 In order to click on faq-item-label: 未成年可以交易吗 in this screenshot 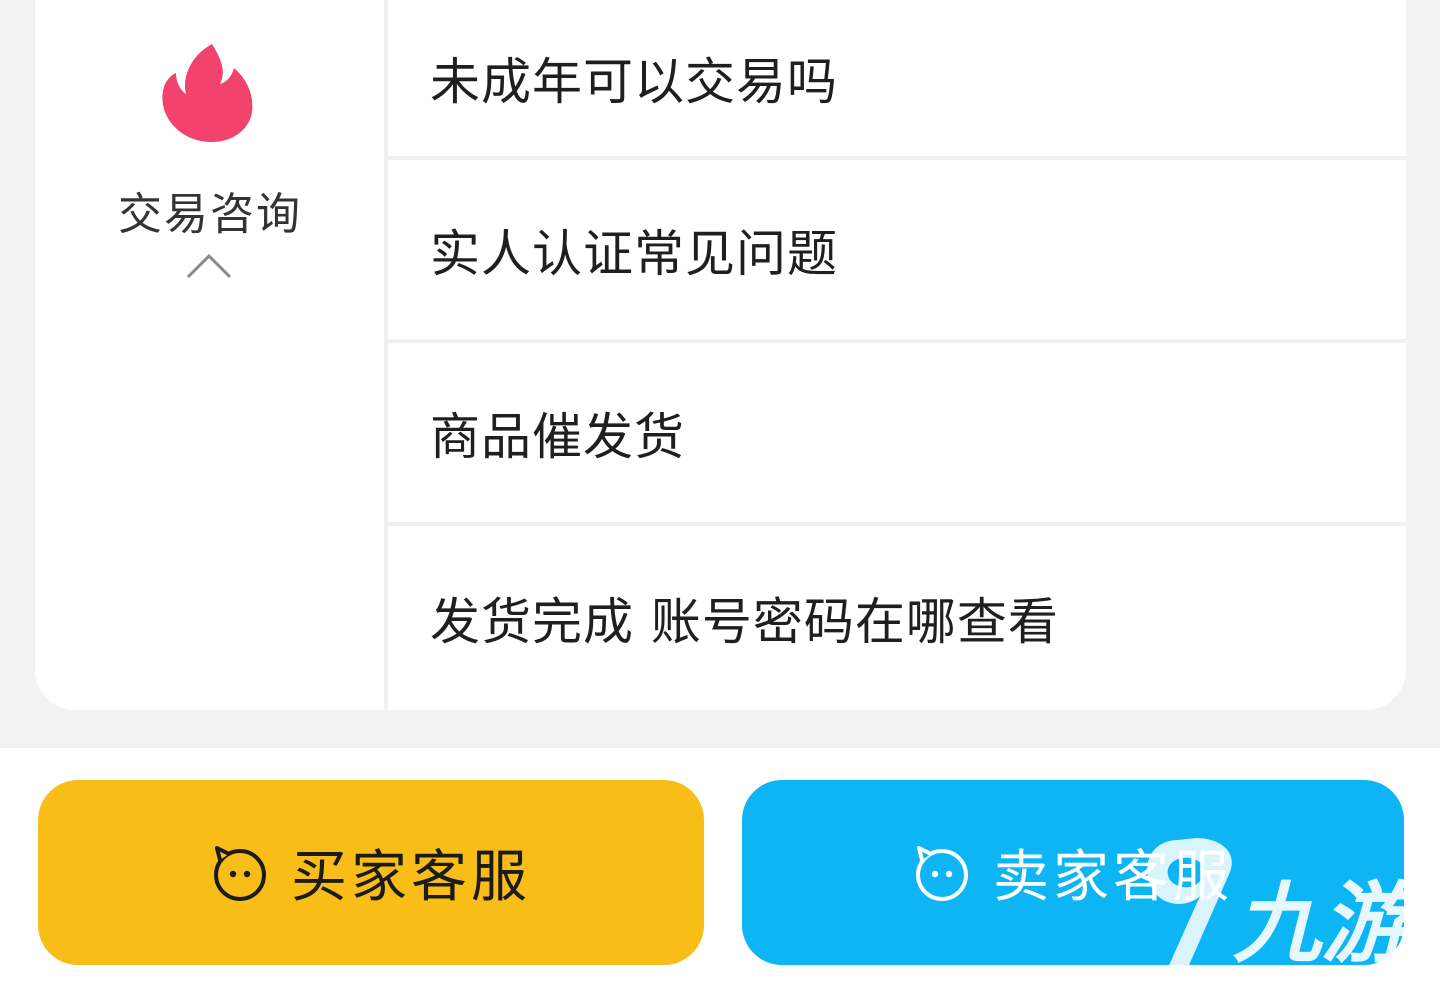, I will do `click(634, 82)`.